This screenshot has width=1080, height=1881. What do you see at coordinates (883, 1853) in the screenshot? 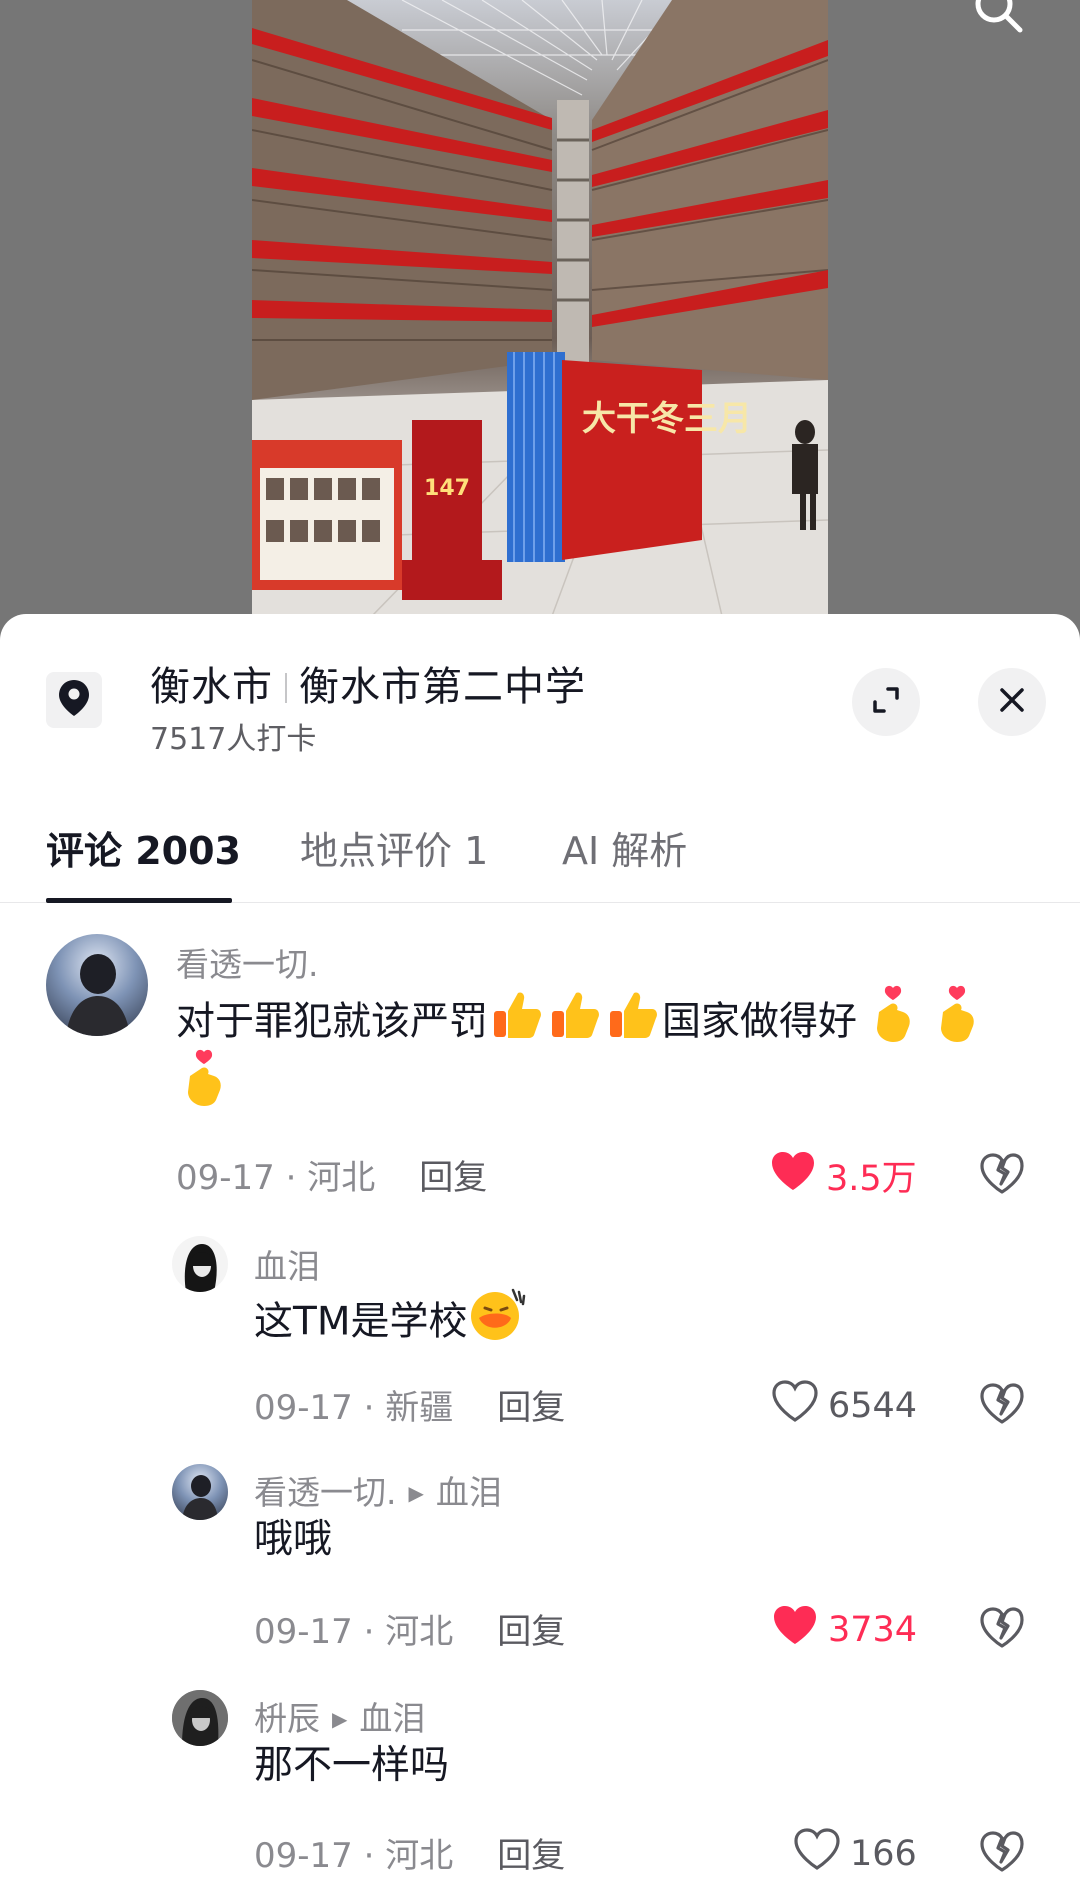
I see `like-count: 166` at bounding box center [883, 1853].